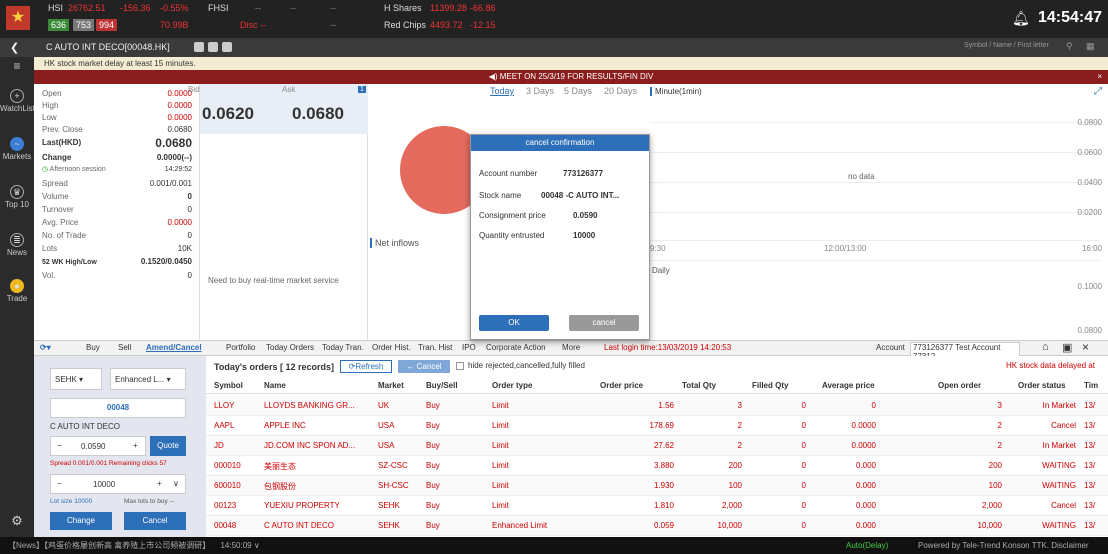  What do you see at coordinates (578, 91) in the screenshot?
I see `tab-5days: 5 Days` at bounding box center [578, 91].